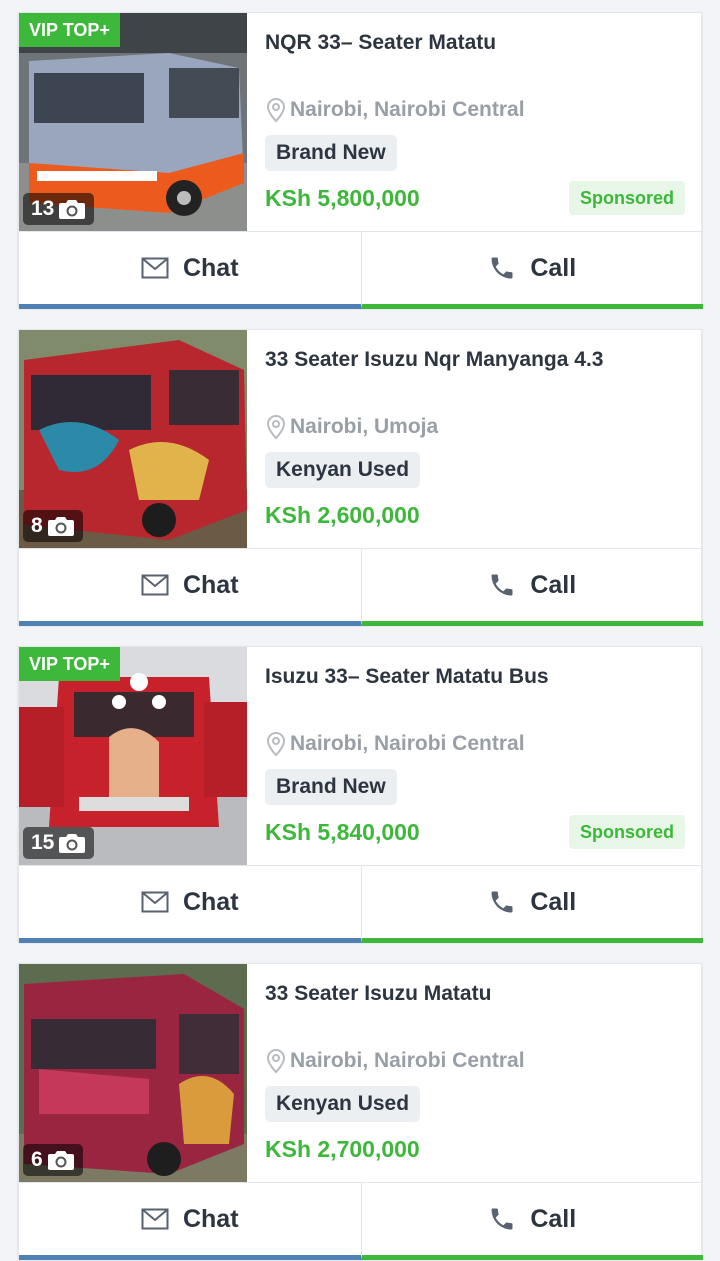  What do you see at coordinates (342, 198) in the screenshot?
I see `listing-price: KSh 5,800,000` at bounding box center [342, 198].